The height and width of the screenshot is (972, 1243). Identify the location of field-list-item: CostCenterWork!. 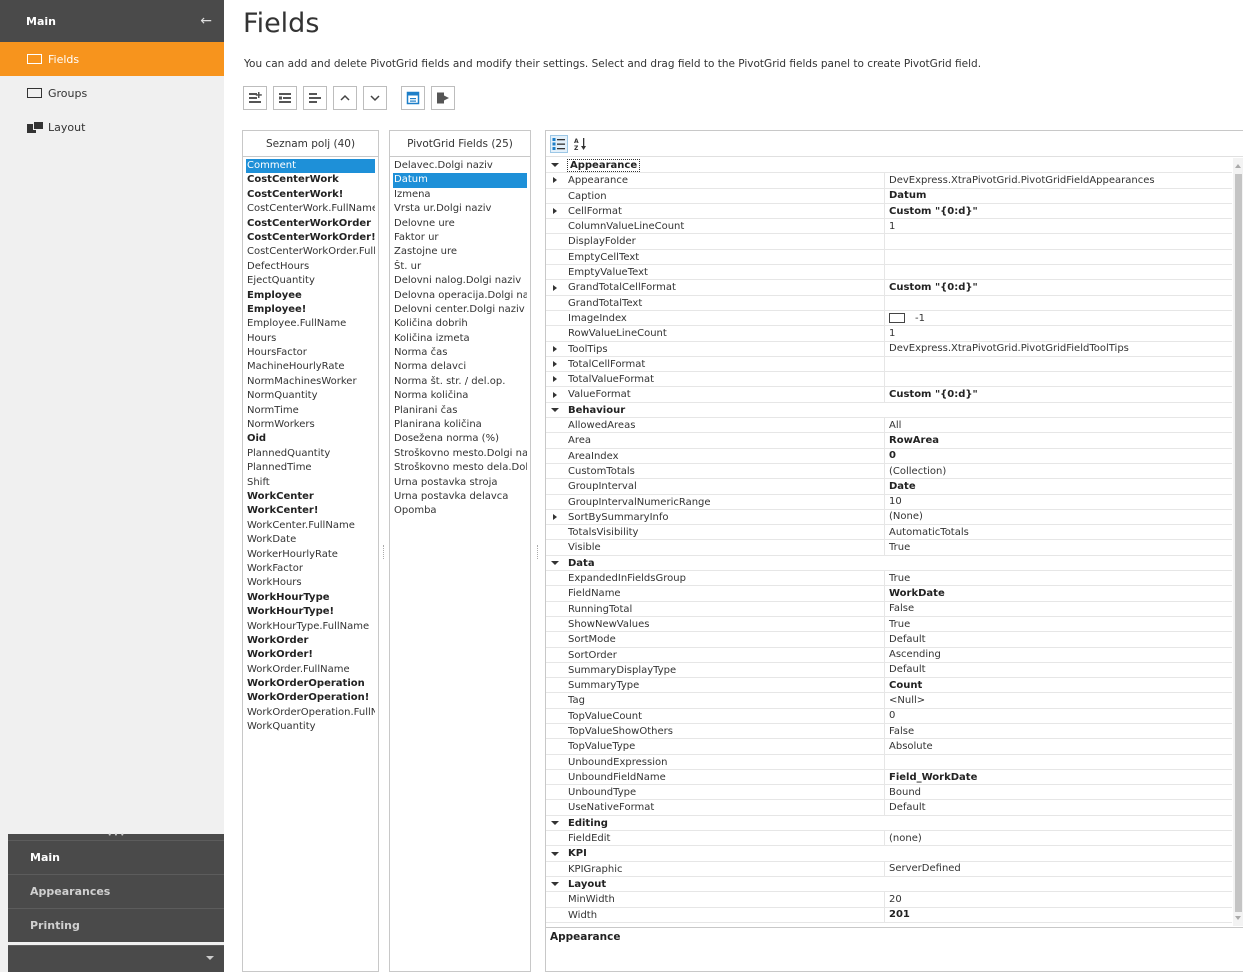
(310, 195).